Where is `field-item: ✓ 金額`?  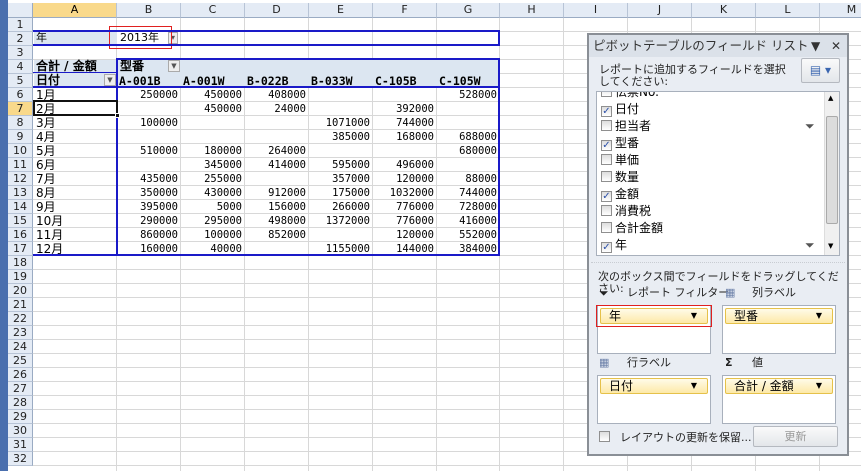 field-item: ✓ 金額 is located at coordinates (620, 194).